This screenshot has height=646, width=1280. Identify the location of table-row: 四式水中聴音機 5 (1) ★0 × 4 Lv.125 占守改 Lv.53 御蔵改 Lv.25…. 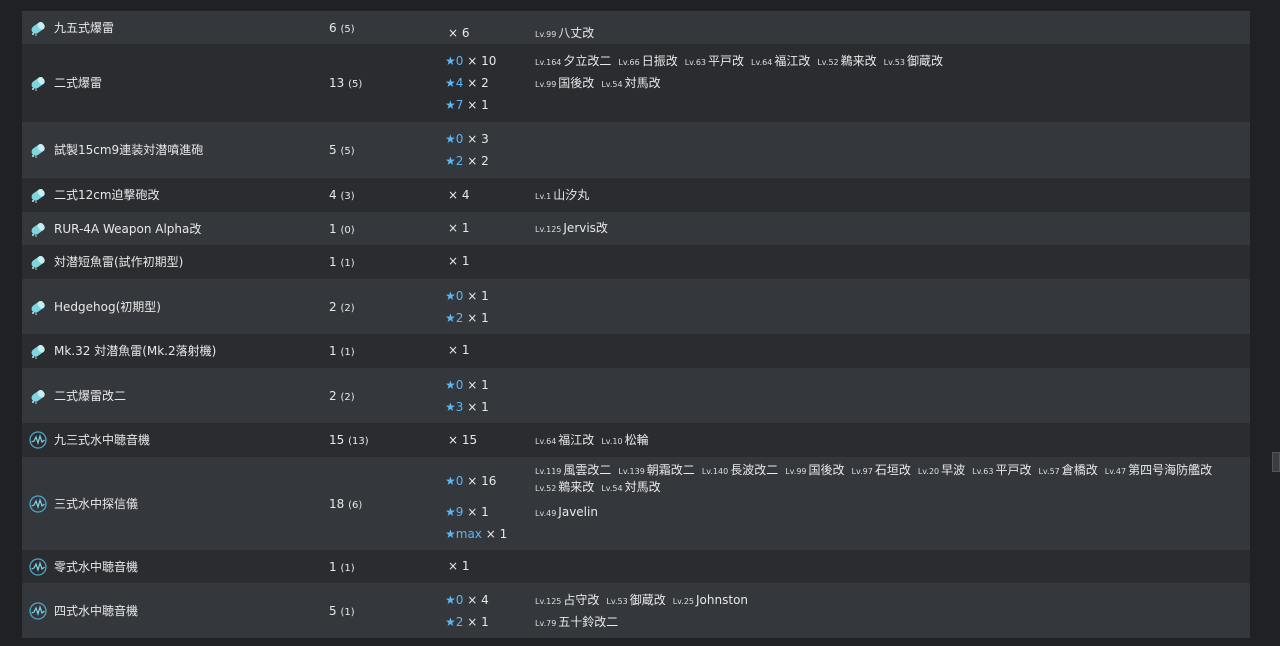
(636, 610).